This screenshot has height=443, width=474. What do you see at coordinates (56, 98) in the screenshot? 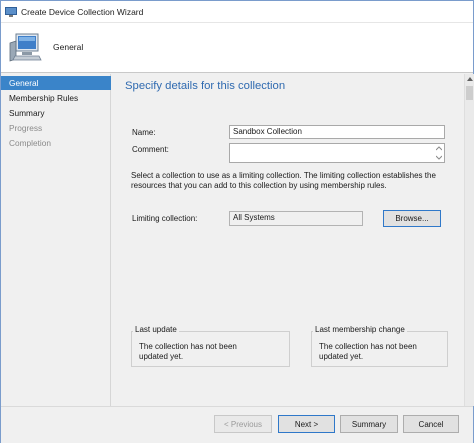
I see `nav-item-membership-rules: Membership Rules` at bounding box center [56, 98].